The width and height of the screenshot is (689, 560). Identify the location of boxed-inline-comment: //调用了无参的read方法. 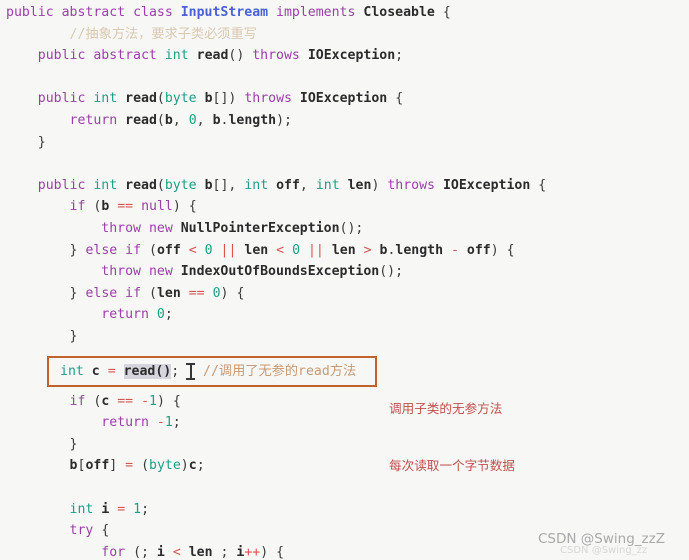
(276, 371).